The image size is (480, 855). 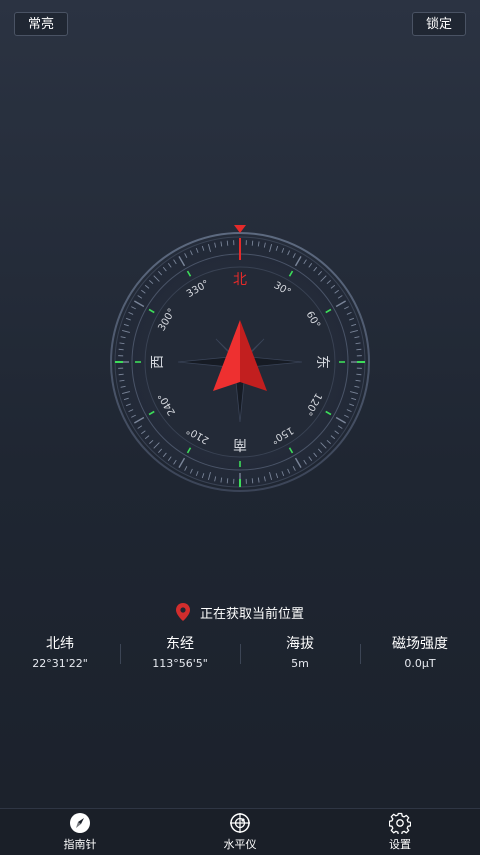 I want to click on magnetic-field-label: 磁场强度, so click(x=420, y=644).